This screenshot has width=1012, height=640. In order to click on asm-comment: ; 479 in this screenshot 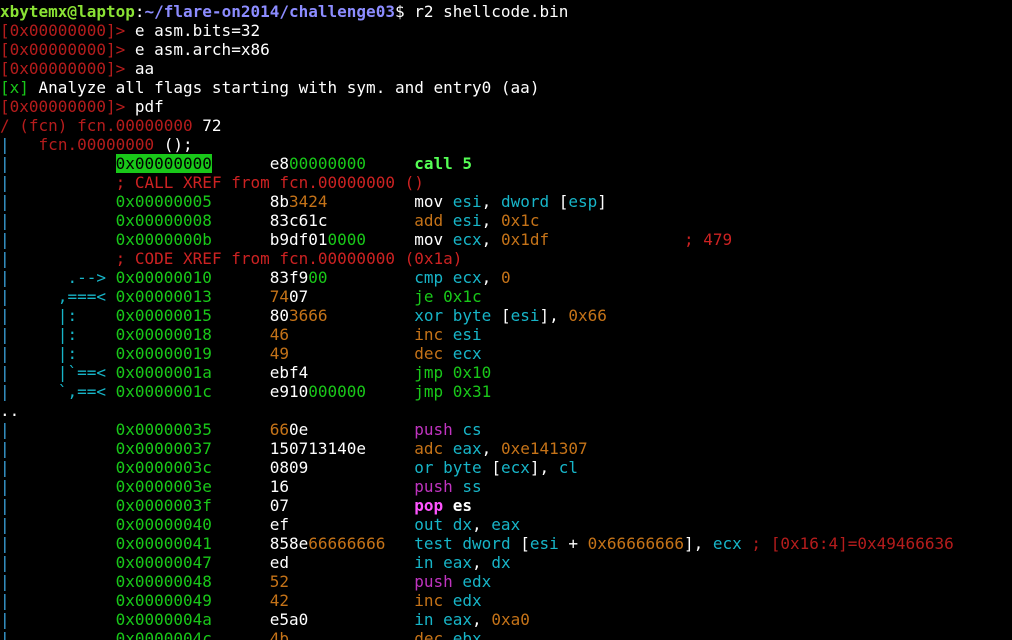, I will do `click(641, 239)`.